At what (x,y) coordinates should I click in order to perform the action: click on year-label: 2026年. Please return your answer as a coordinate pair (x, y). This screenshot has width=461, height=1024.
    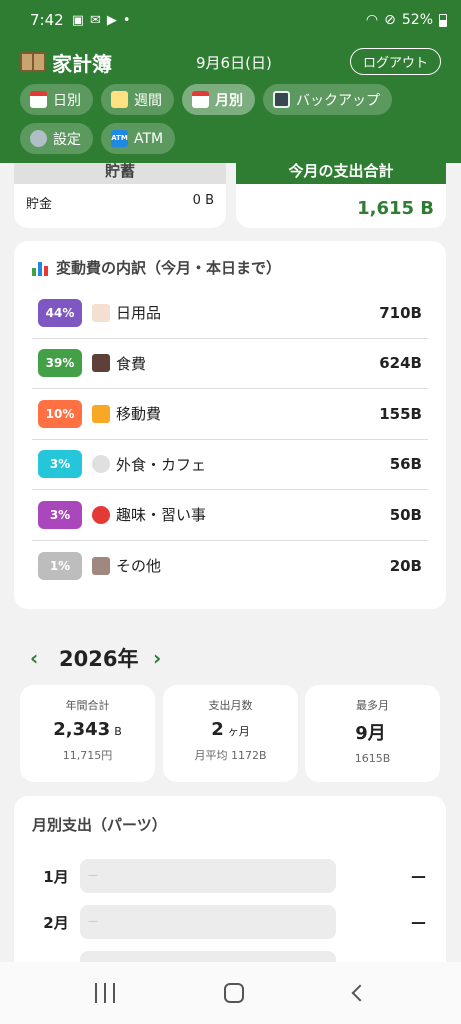
    Looking at the image, I should click on (99, 659).